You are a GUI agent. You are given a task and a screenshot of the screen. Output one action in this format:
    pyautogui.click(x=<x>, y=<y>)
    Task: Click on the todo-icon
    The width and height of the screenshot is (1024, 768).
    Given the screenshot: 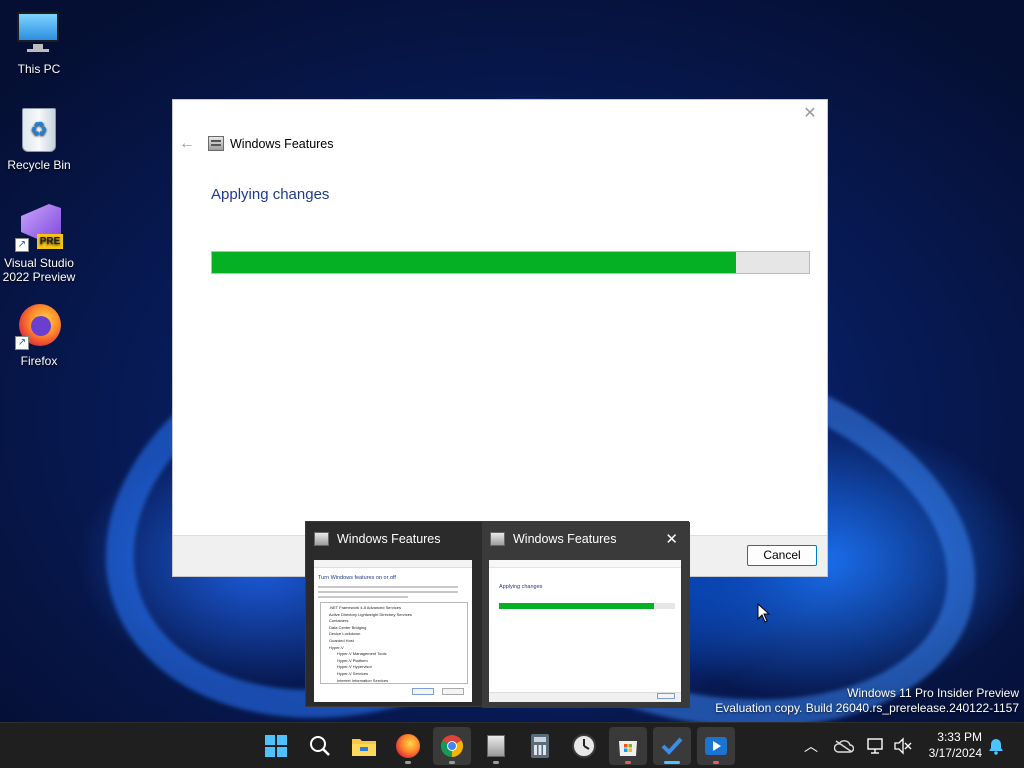 What is the action you would take?
    pyautogui.click(x=672, y=746)
    